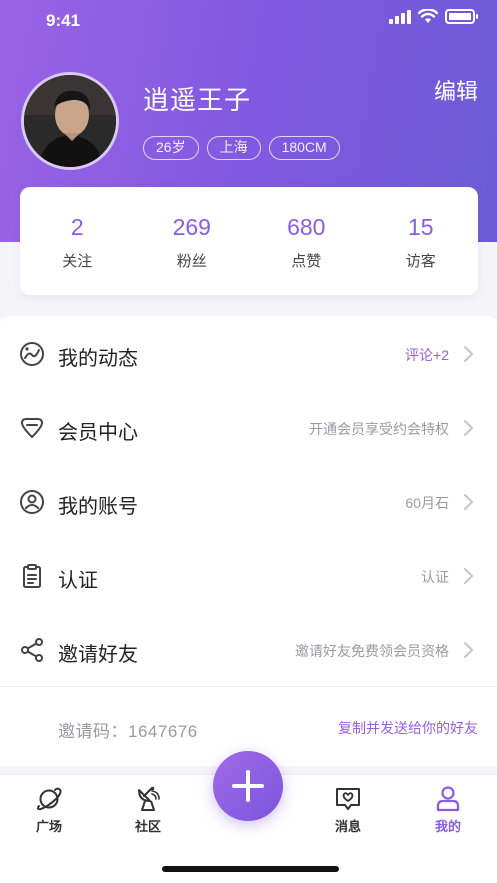 This screenshot has width=497, height=883. I want to click on stat-label: 粉丝, so click(191, 261).